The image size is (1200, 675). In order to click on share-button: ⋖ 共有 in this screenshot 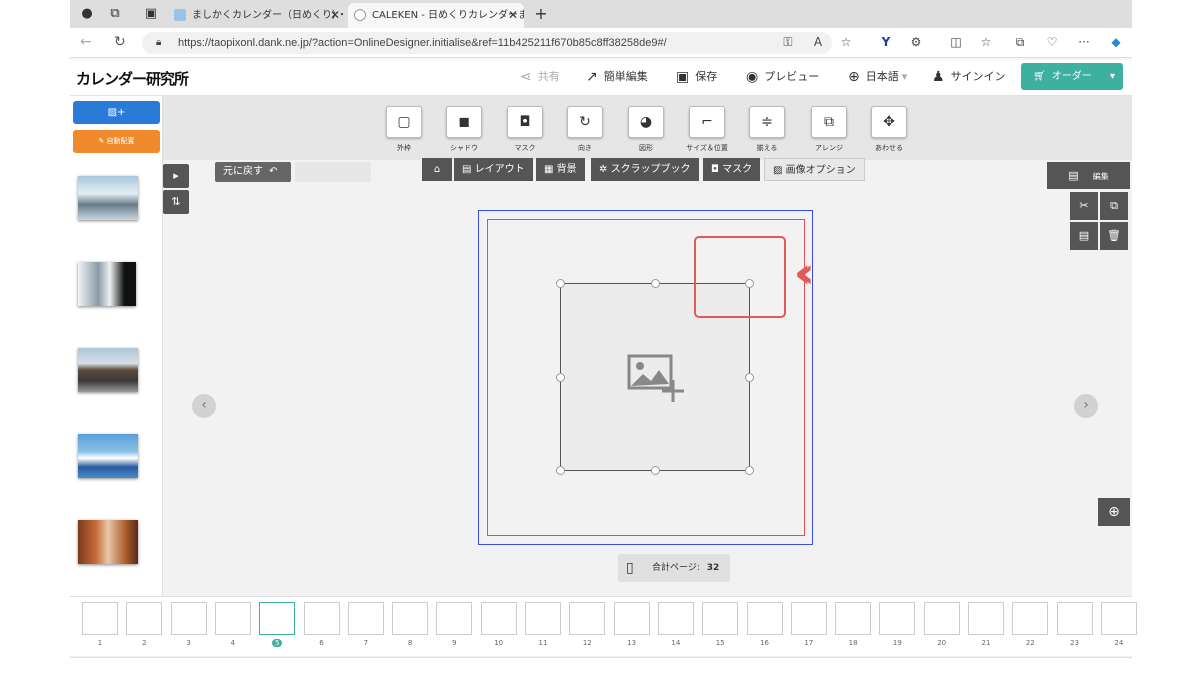, I will do `click(540, 76)`.